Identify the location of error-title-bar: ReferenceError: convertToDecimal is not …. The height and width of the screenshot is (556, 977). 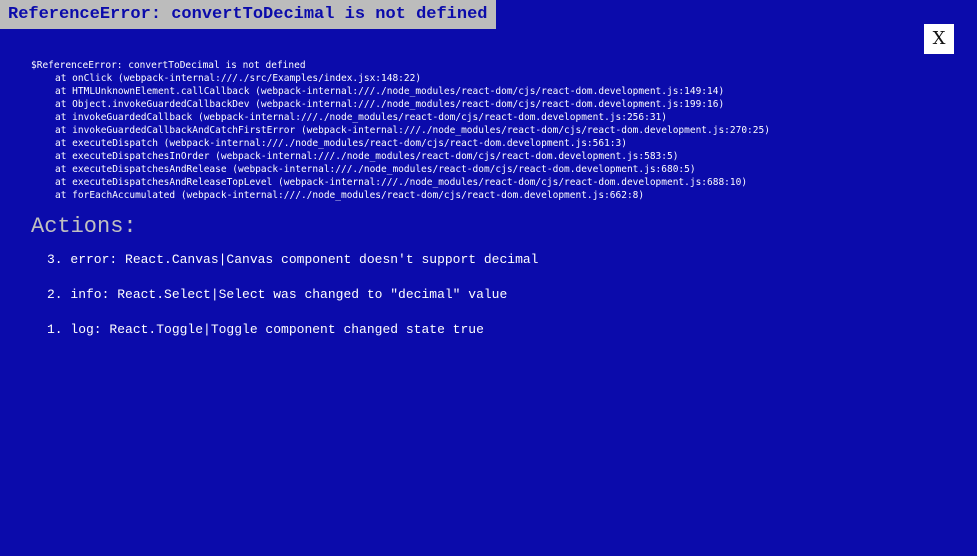
(248, 14).